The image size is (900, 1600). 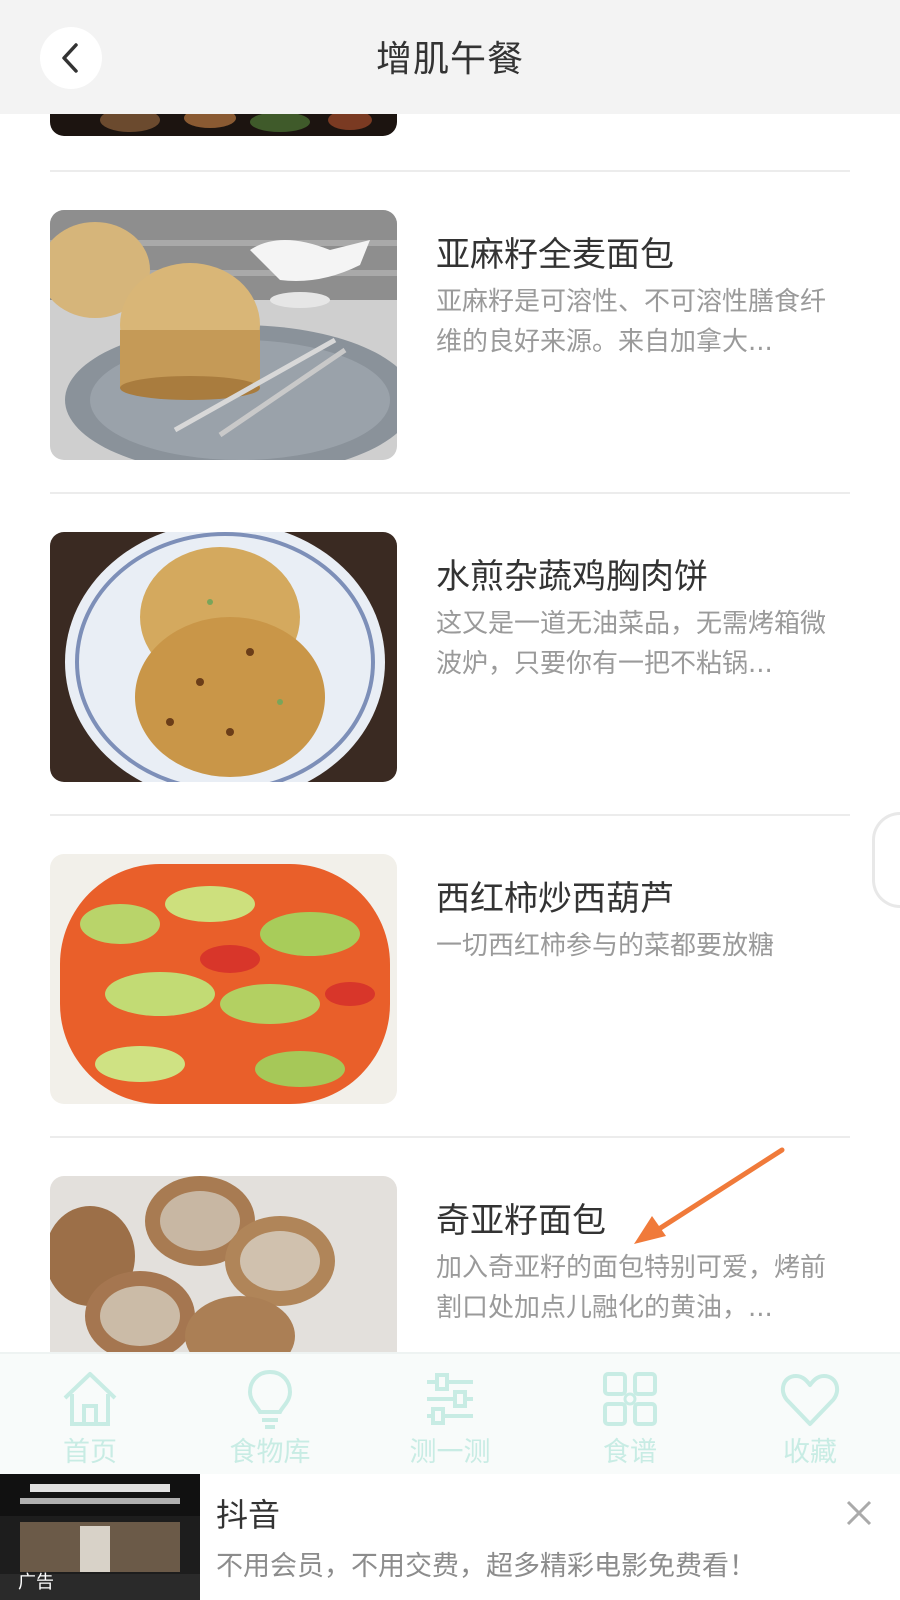 I want to click on tab-label: 首页, so click(x=90, y=1452).